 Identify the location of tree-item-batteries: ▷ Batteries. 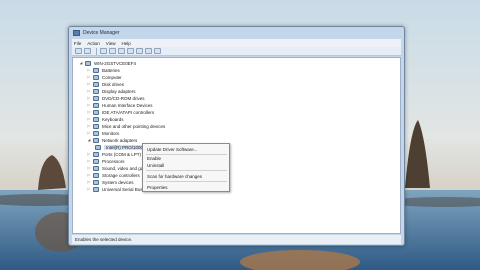
(103, 70).